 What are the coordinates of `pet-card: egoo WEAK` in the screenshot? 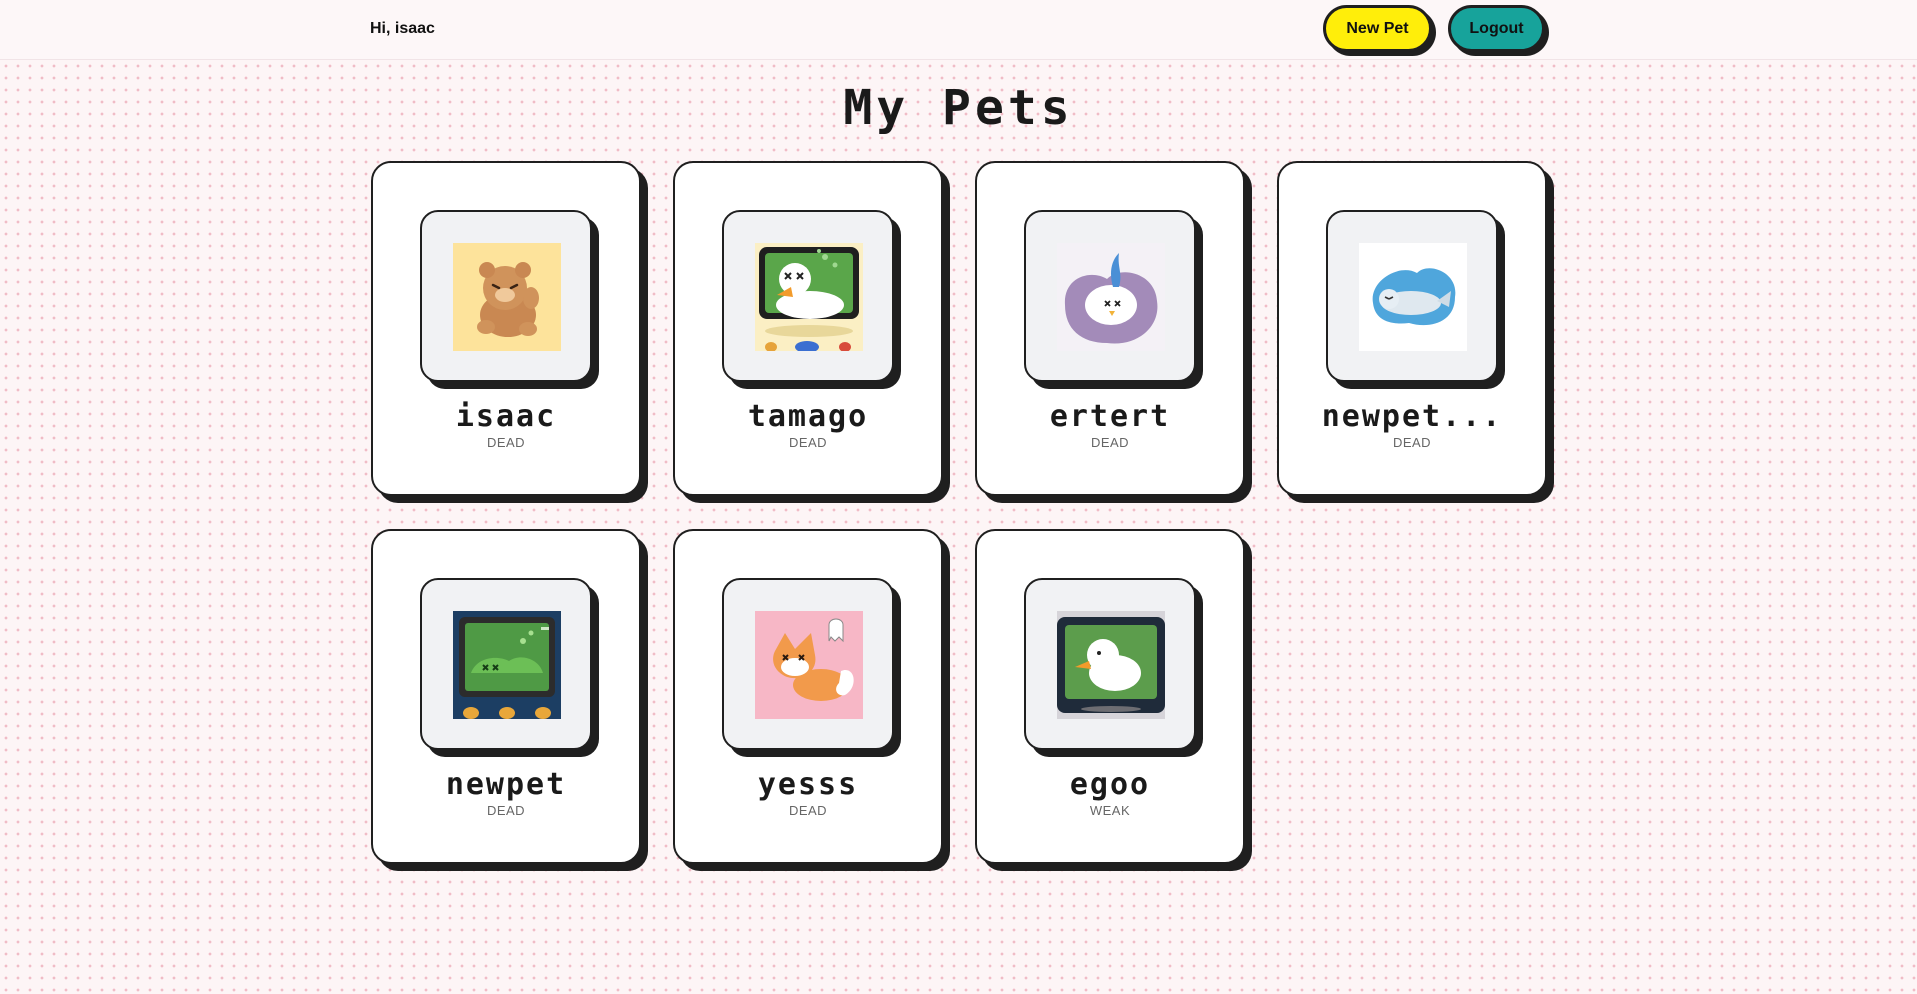 It's located at (1110, 696).